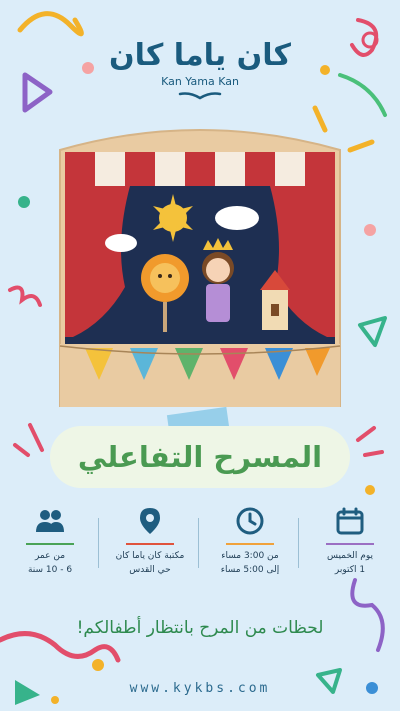  What do you see at coordinates (250, 556) in the screenshot?
I see `info-time-line1: من 3:00 مساء` at bounding box center [250, 556].